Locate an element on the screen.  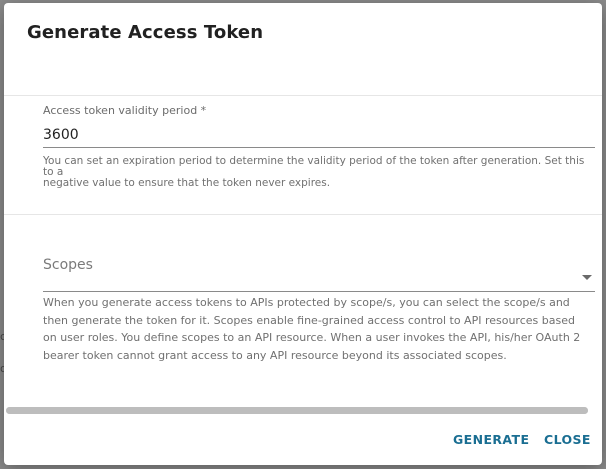
scrollbar-thumb is located at coordinates (297, 410).